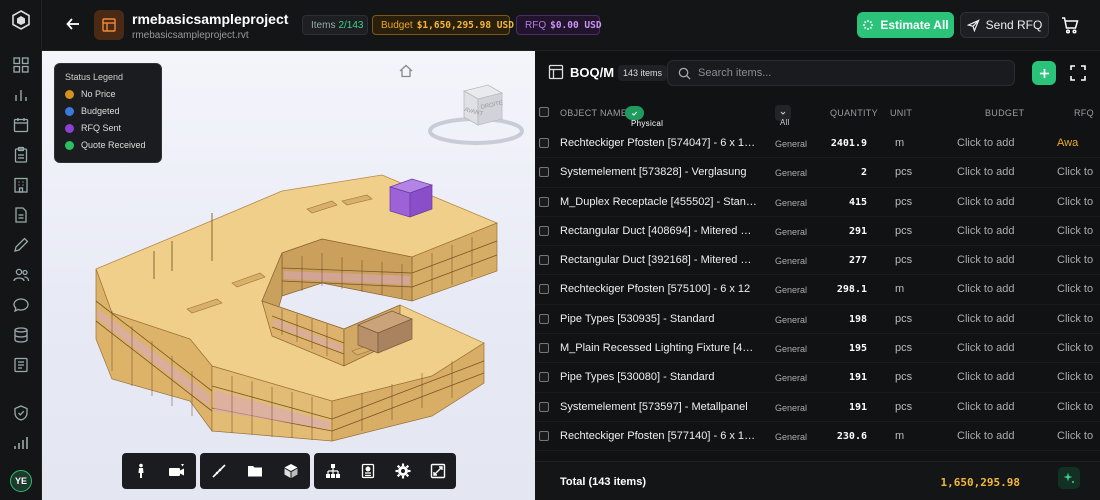 This screenshot has height=500, width=1100. I want to click on camera-icon, so click(177, 471).